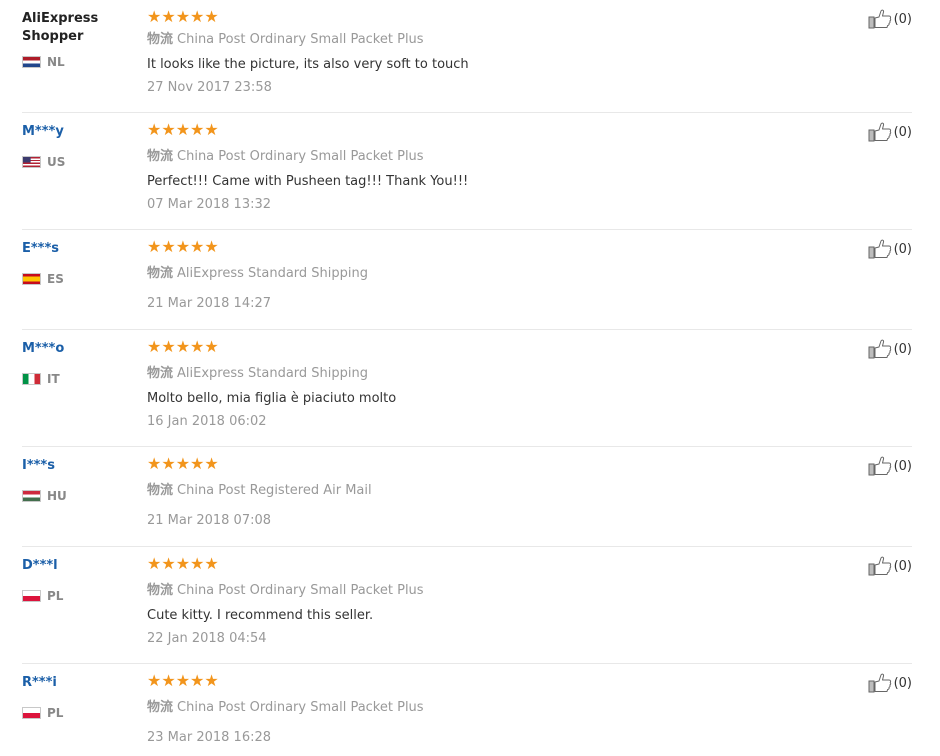 The height and width of the screenshot is (756, 940). I want to click on reviewer-name: D***l, so click(77, 566).